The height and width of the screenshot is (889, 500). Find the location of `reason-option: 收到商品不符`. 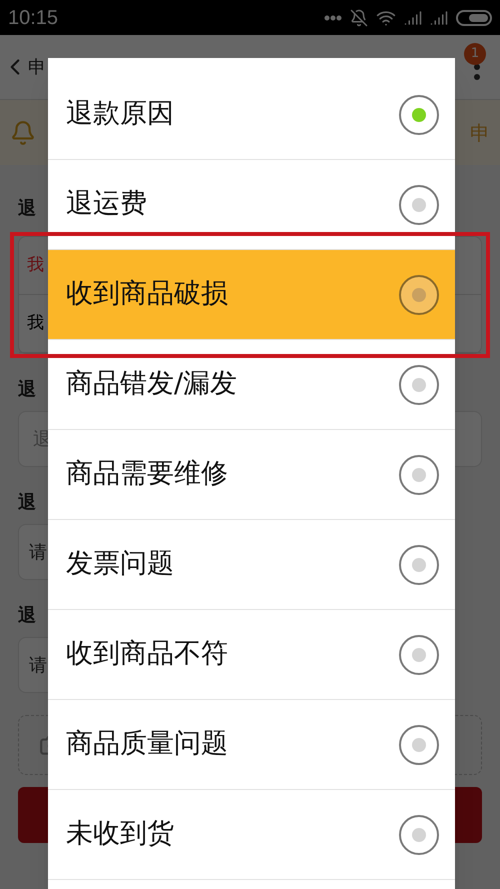

reason-option: 收到商品不符 is located at coordinates (251, 655).